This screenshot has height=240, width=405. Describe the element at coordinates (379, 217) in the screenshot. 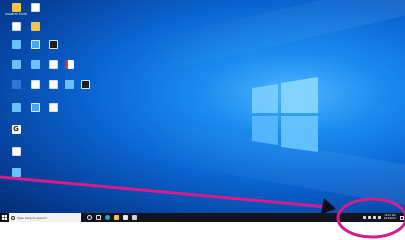

I see `keyboard-icon` at that location.